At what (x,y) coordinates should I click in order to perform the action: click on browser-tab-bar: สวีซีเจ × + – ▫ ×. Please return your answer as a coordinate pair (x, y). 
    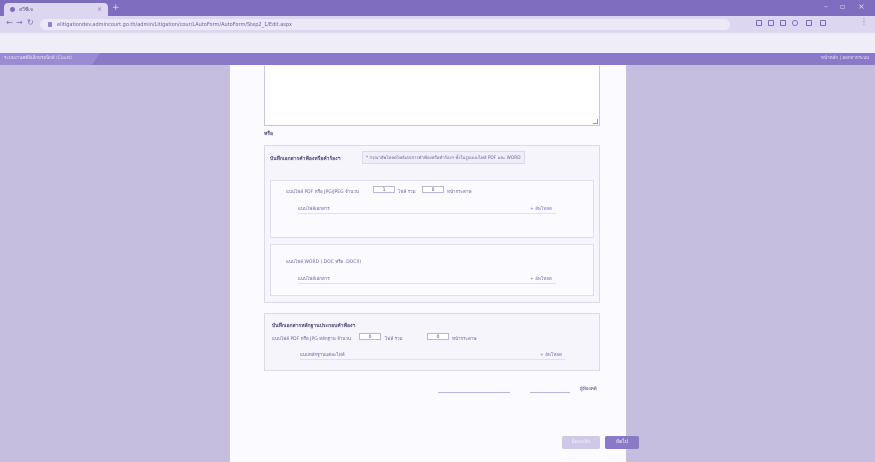
    Looking at the image, I should click on (437, 8).